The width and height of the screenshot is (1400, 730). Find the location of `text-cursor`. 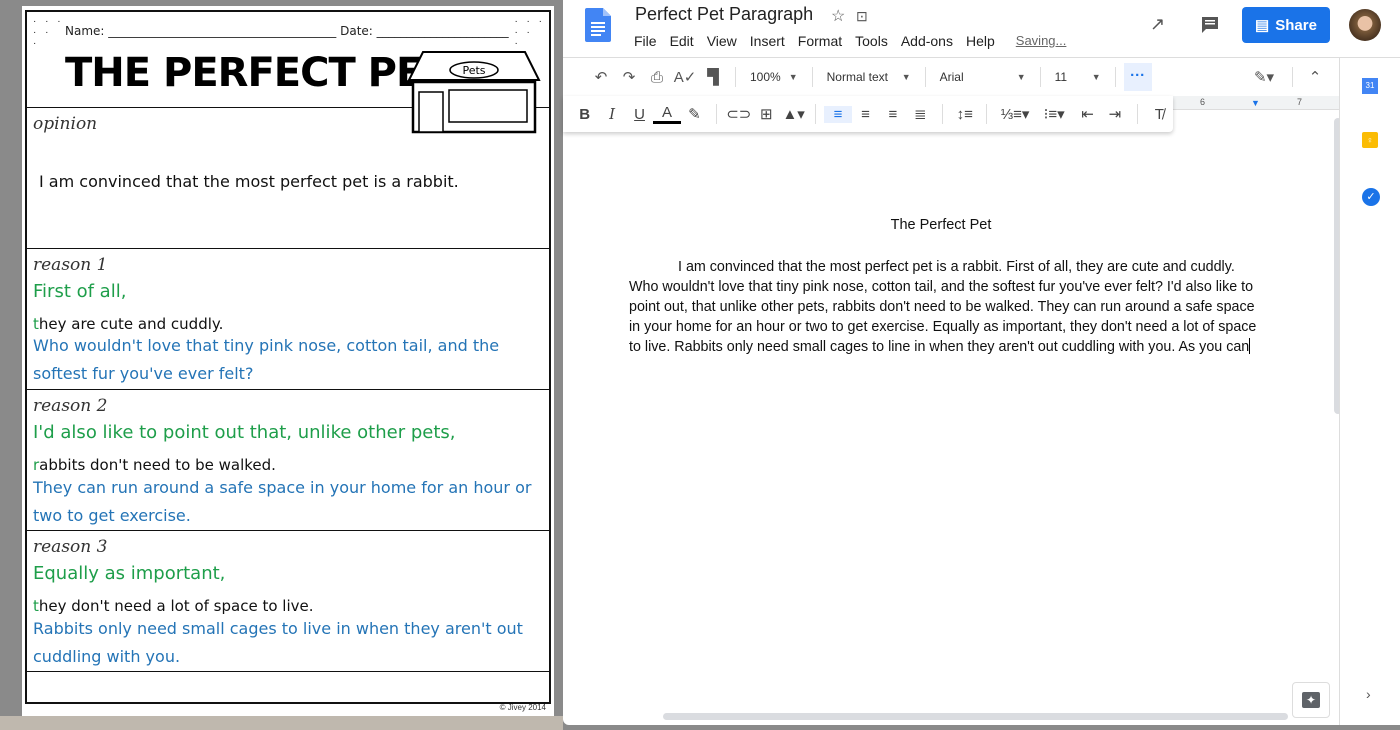

text-cursor is located at coordinates (1250, 346).